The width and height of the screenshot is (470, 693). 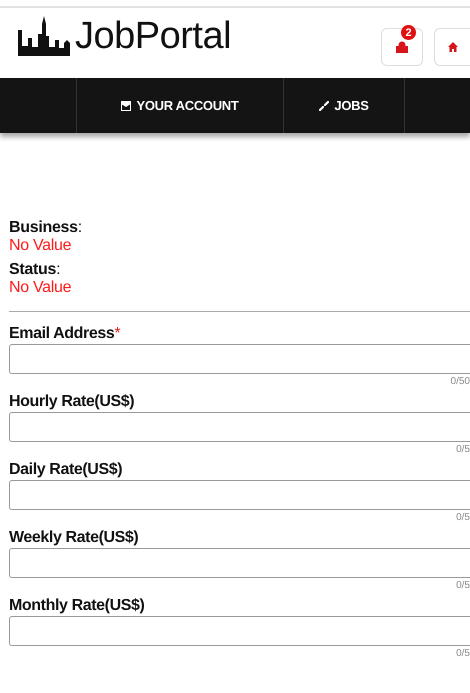 What do you see at coordinates (64, 334) in the screenshot?
I see `field-label: Email Address*` at bounding box center [64, 334].